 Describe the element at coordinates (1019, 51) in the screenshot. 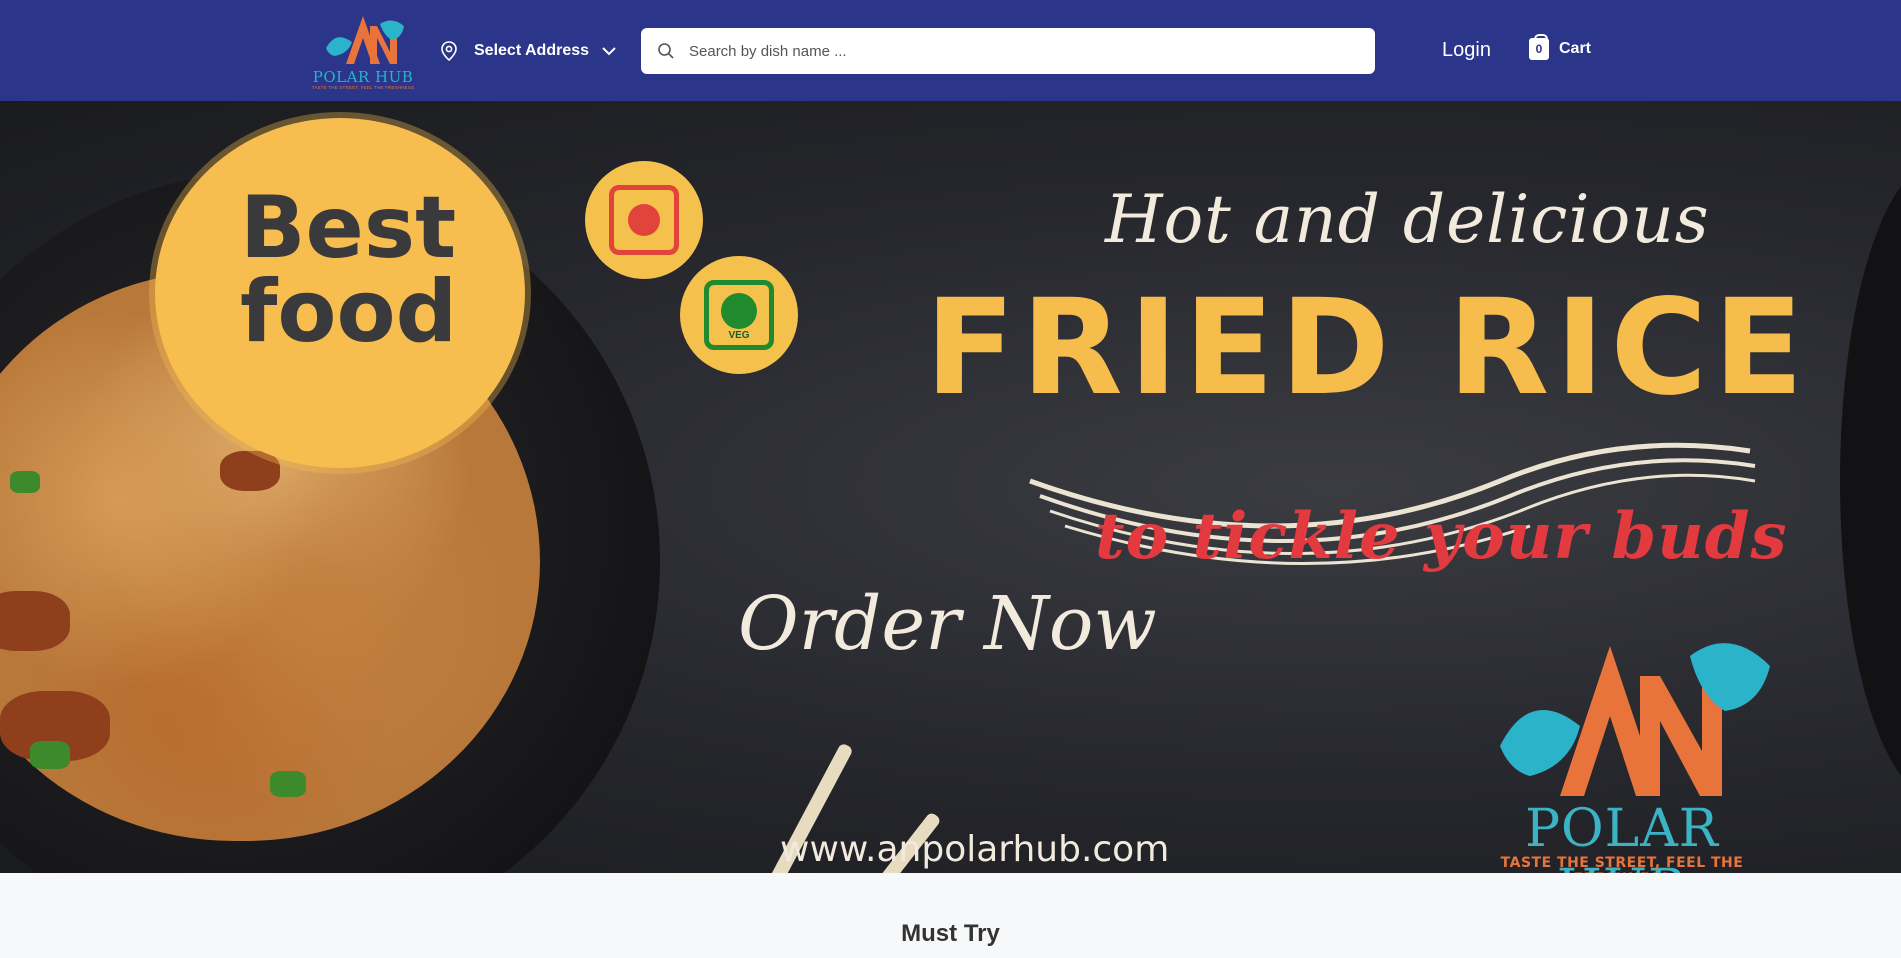

I see `search-input` at that location.